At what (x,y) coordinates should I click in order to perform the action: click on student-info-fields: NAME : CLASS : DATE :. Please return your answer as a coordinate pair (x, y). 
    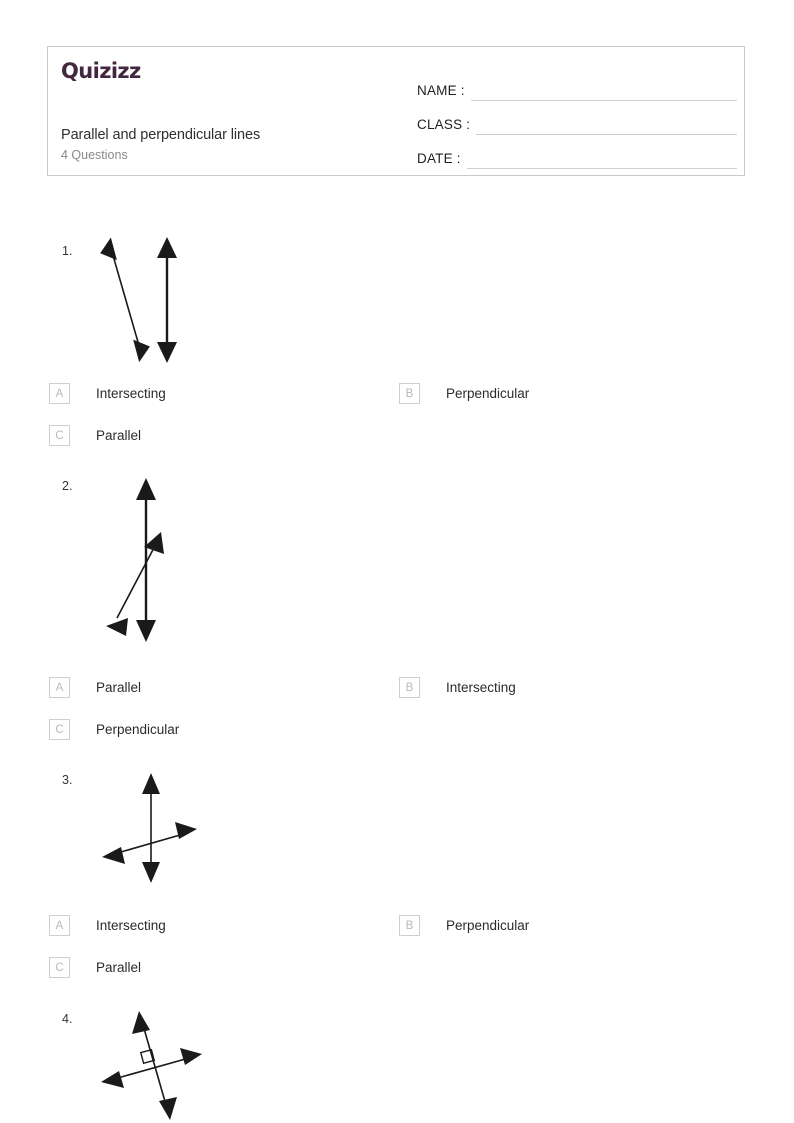
    Looking at the image, I should click on (577, 118).